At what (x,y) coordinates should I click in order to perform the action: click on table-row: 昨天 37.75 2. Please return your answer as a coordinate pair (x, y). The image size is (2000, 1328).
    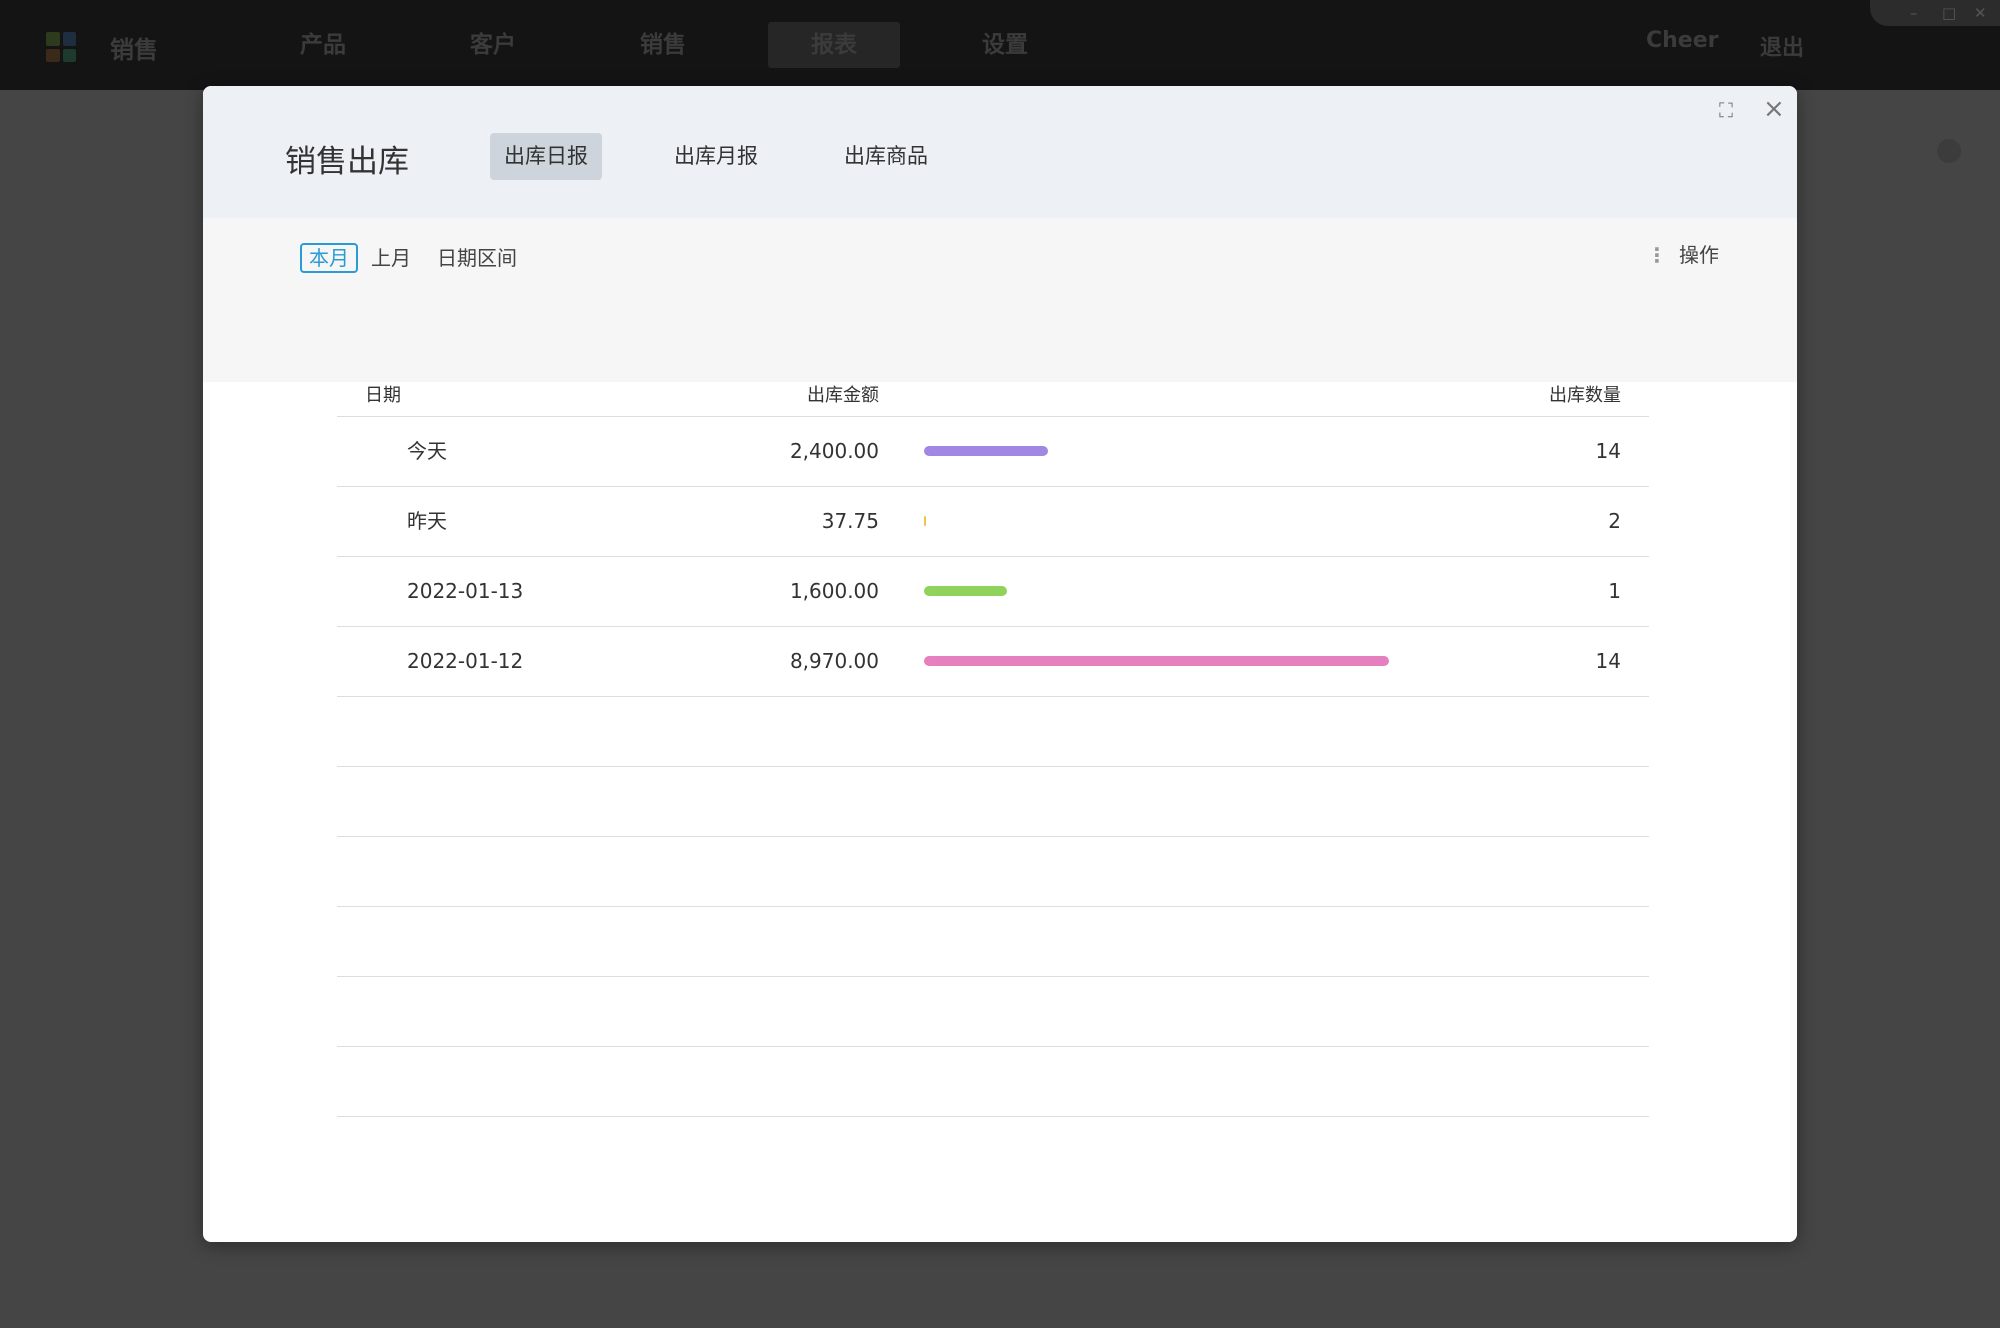
    Looking at the image, I should click on (993, 522).